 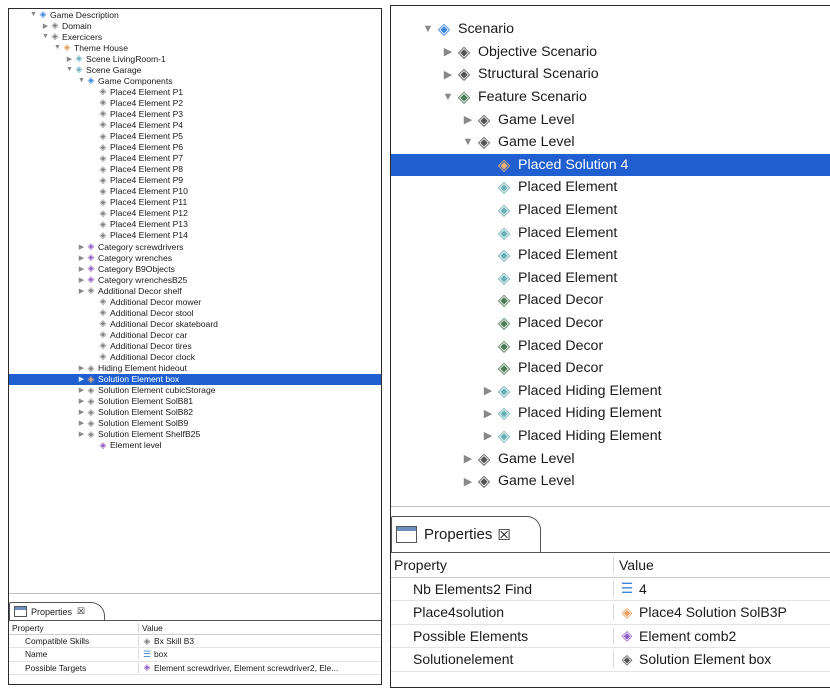 I want to click on property-value-cell: ☰ box, so click(x=260, y=654).